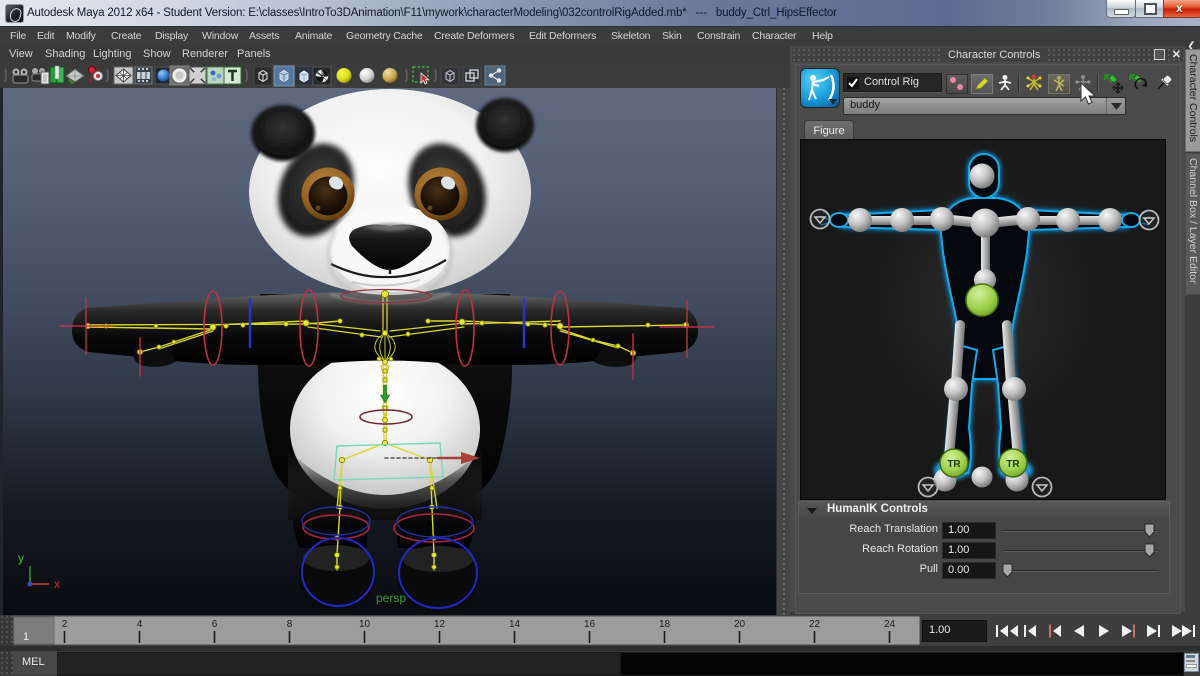  I want to click on svg-text: 8, so click(290, 624).